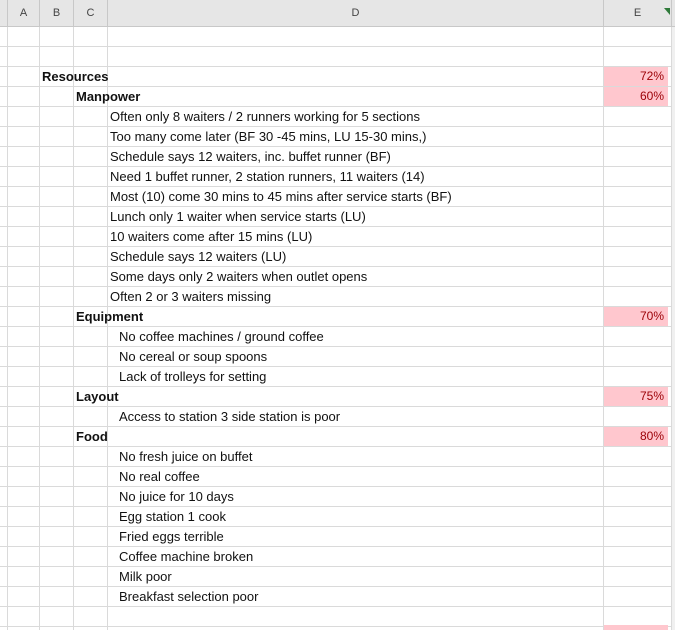 This screenshot has height=630, width=675. Describe the element at coordinates (172, 517) in the screenshot. I see `issue-cell: Egg station 1 cook` at that location.